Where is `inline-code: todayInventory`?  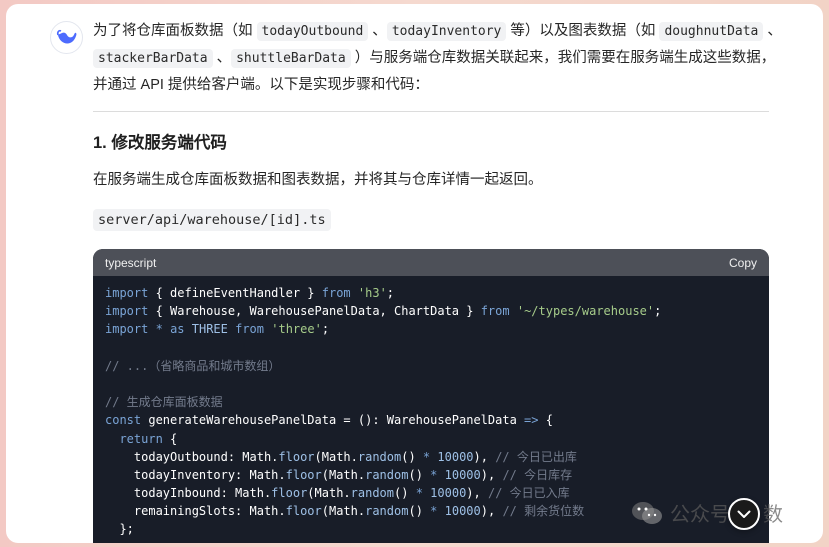 inline-code: todayInventory is located at coordinates (446, 31).